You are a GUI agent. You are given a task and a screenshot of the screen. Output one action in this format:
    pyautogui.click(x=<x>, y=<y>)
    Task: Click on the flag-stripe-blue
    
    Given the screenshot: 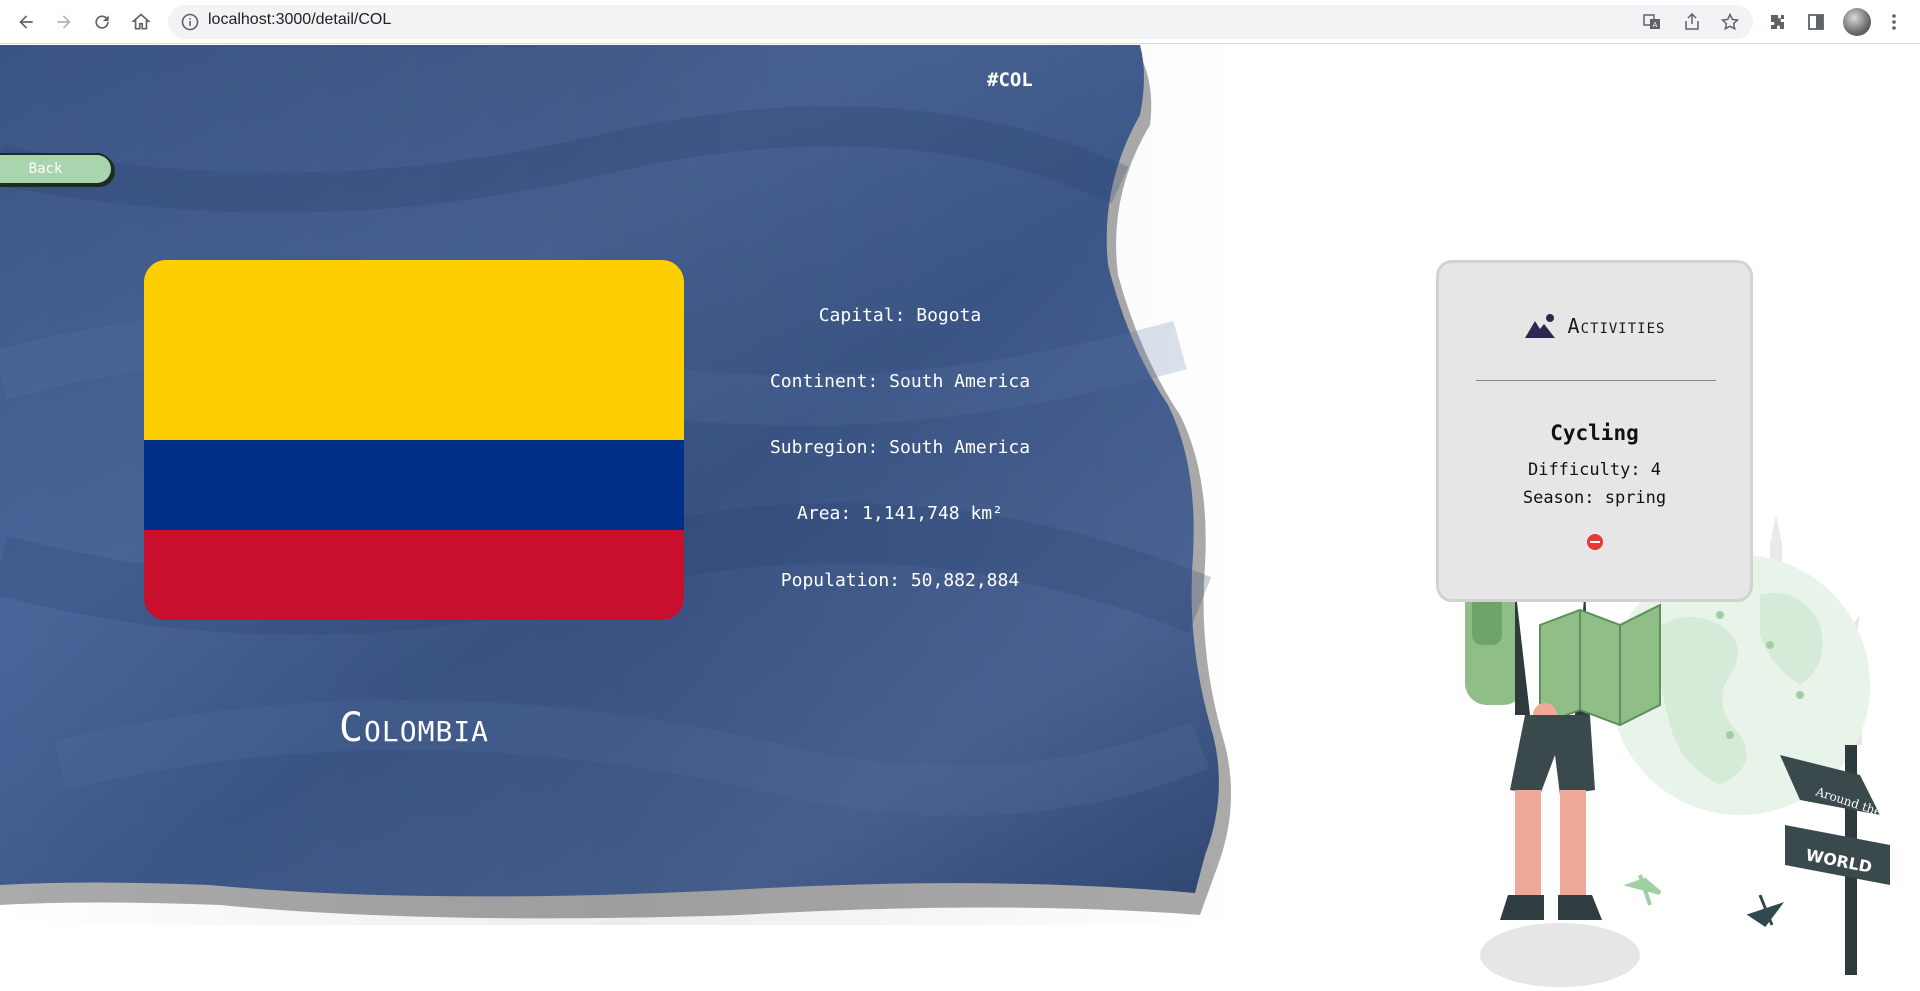 What is the action you would take?
    pyautogui.click(x=414, y=485)
    